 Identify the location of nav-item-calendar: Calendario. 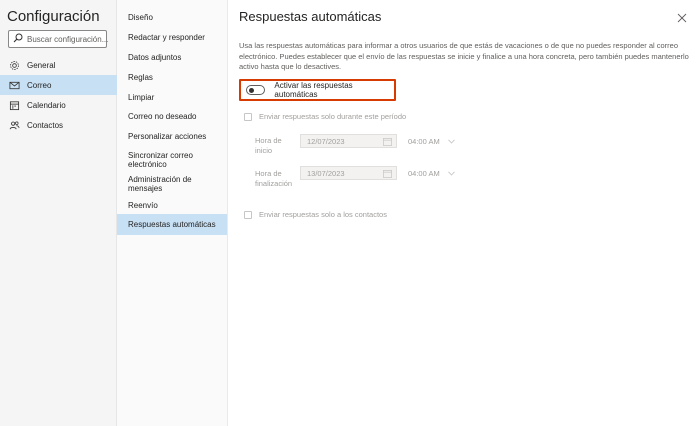
(58, 105).